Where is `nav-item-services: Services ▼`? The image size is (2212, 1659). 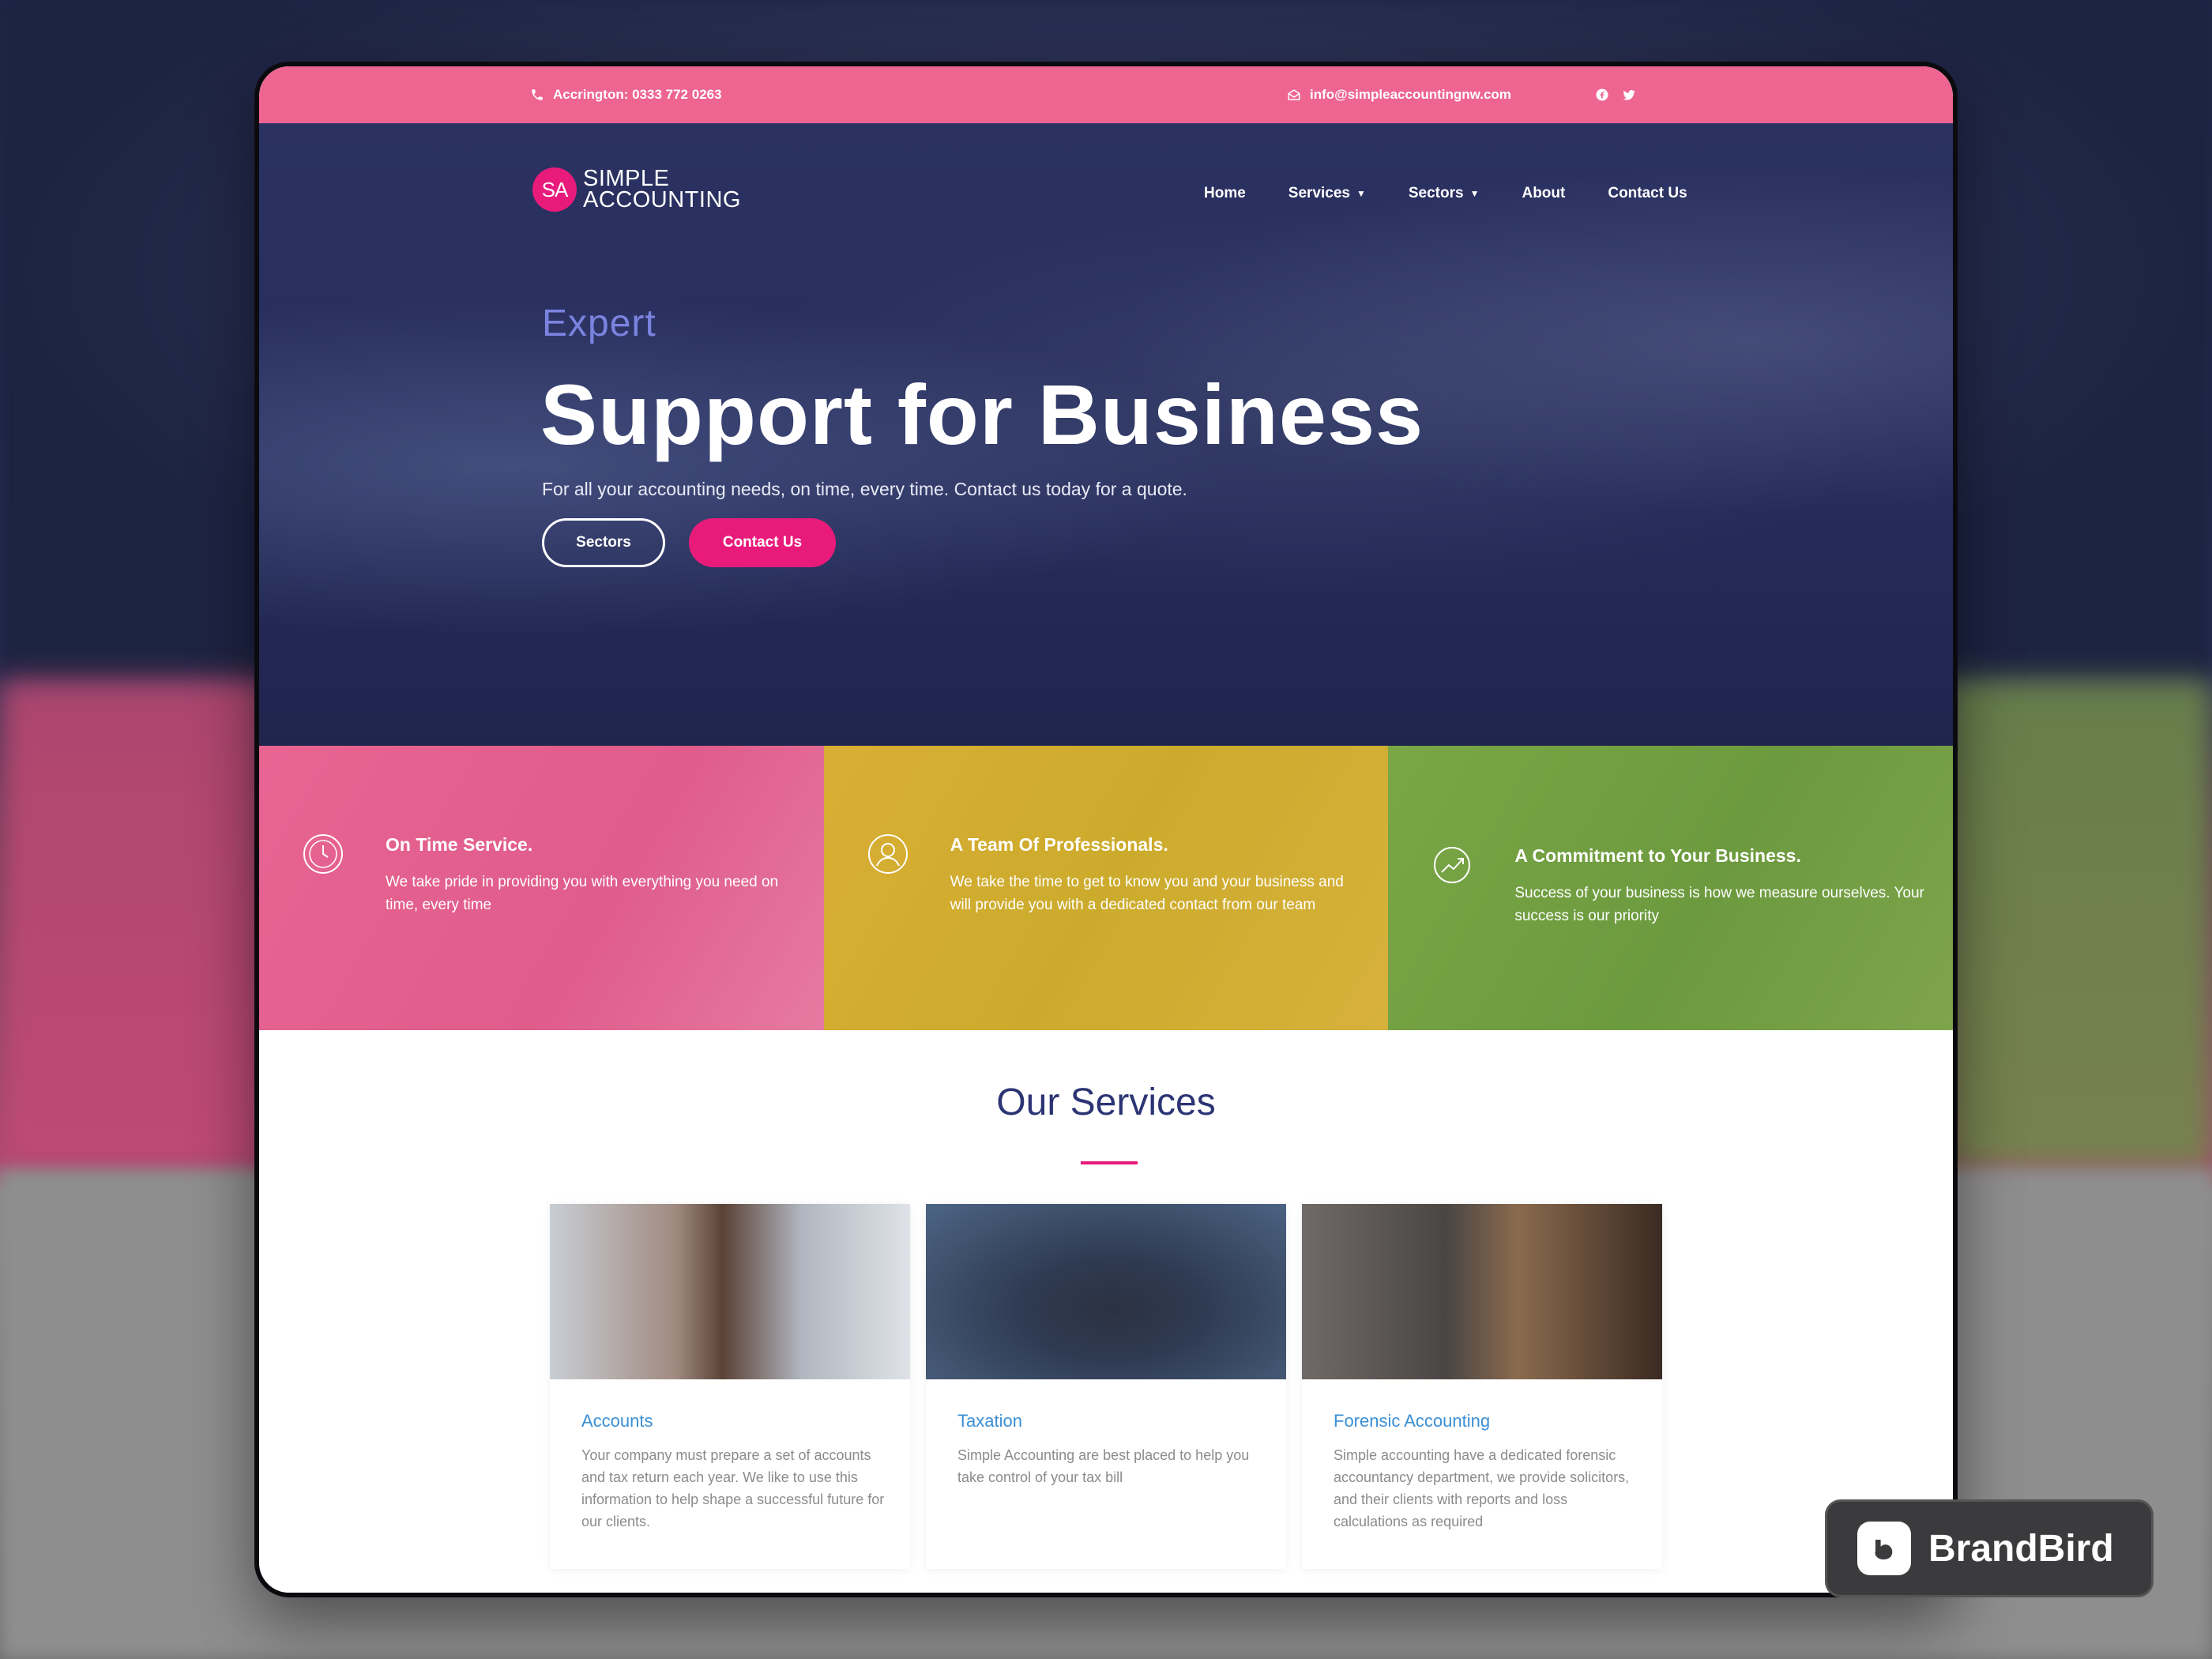 nav-item-services: Services ▼ is located at coordinates (1327, 194).